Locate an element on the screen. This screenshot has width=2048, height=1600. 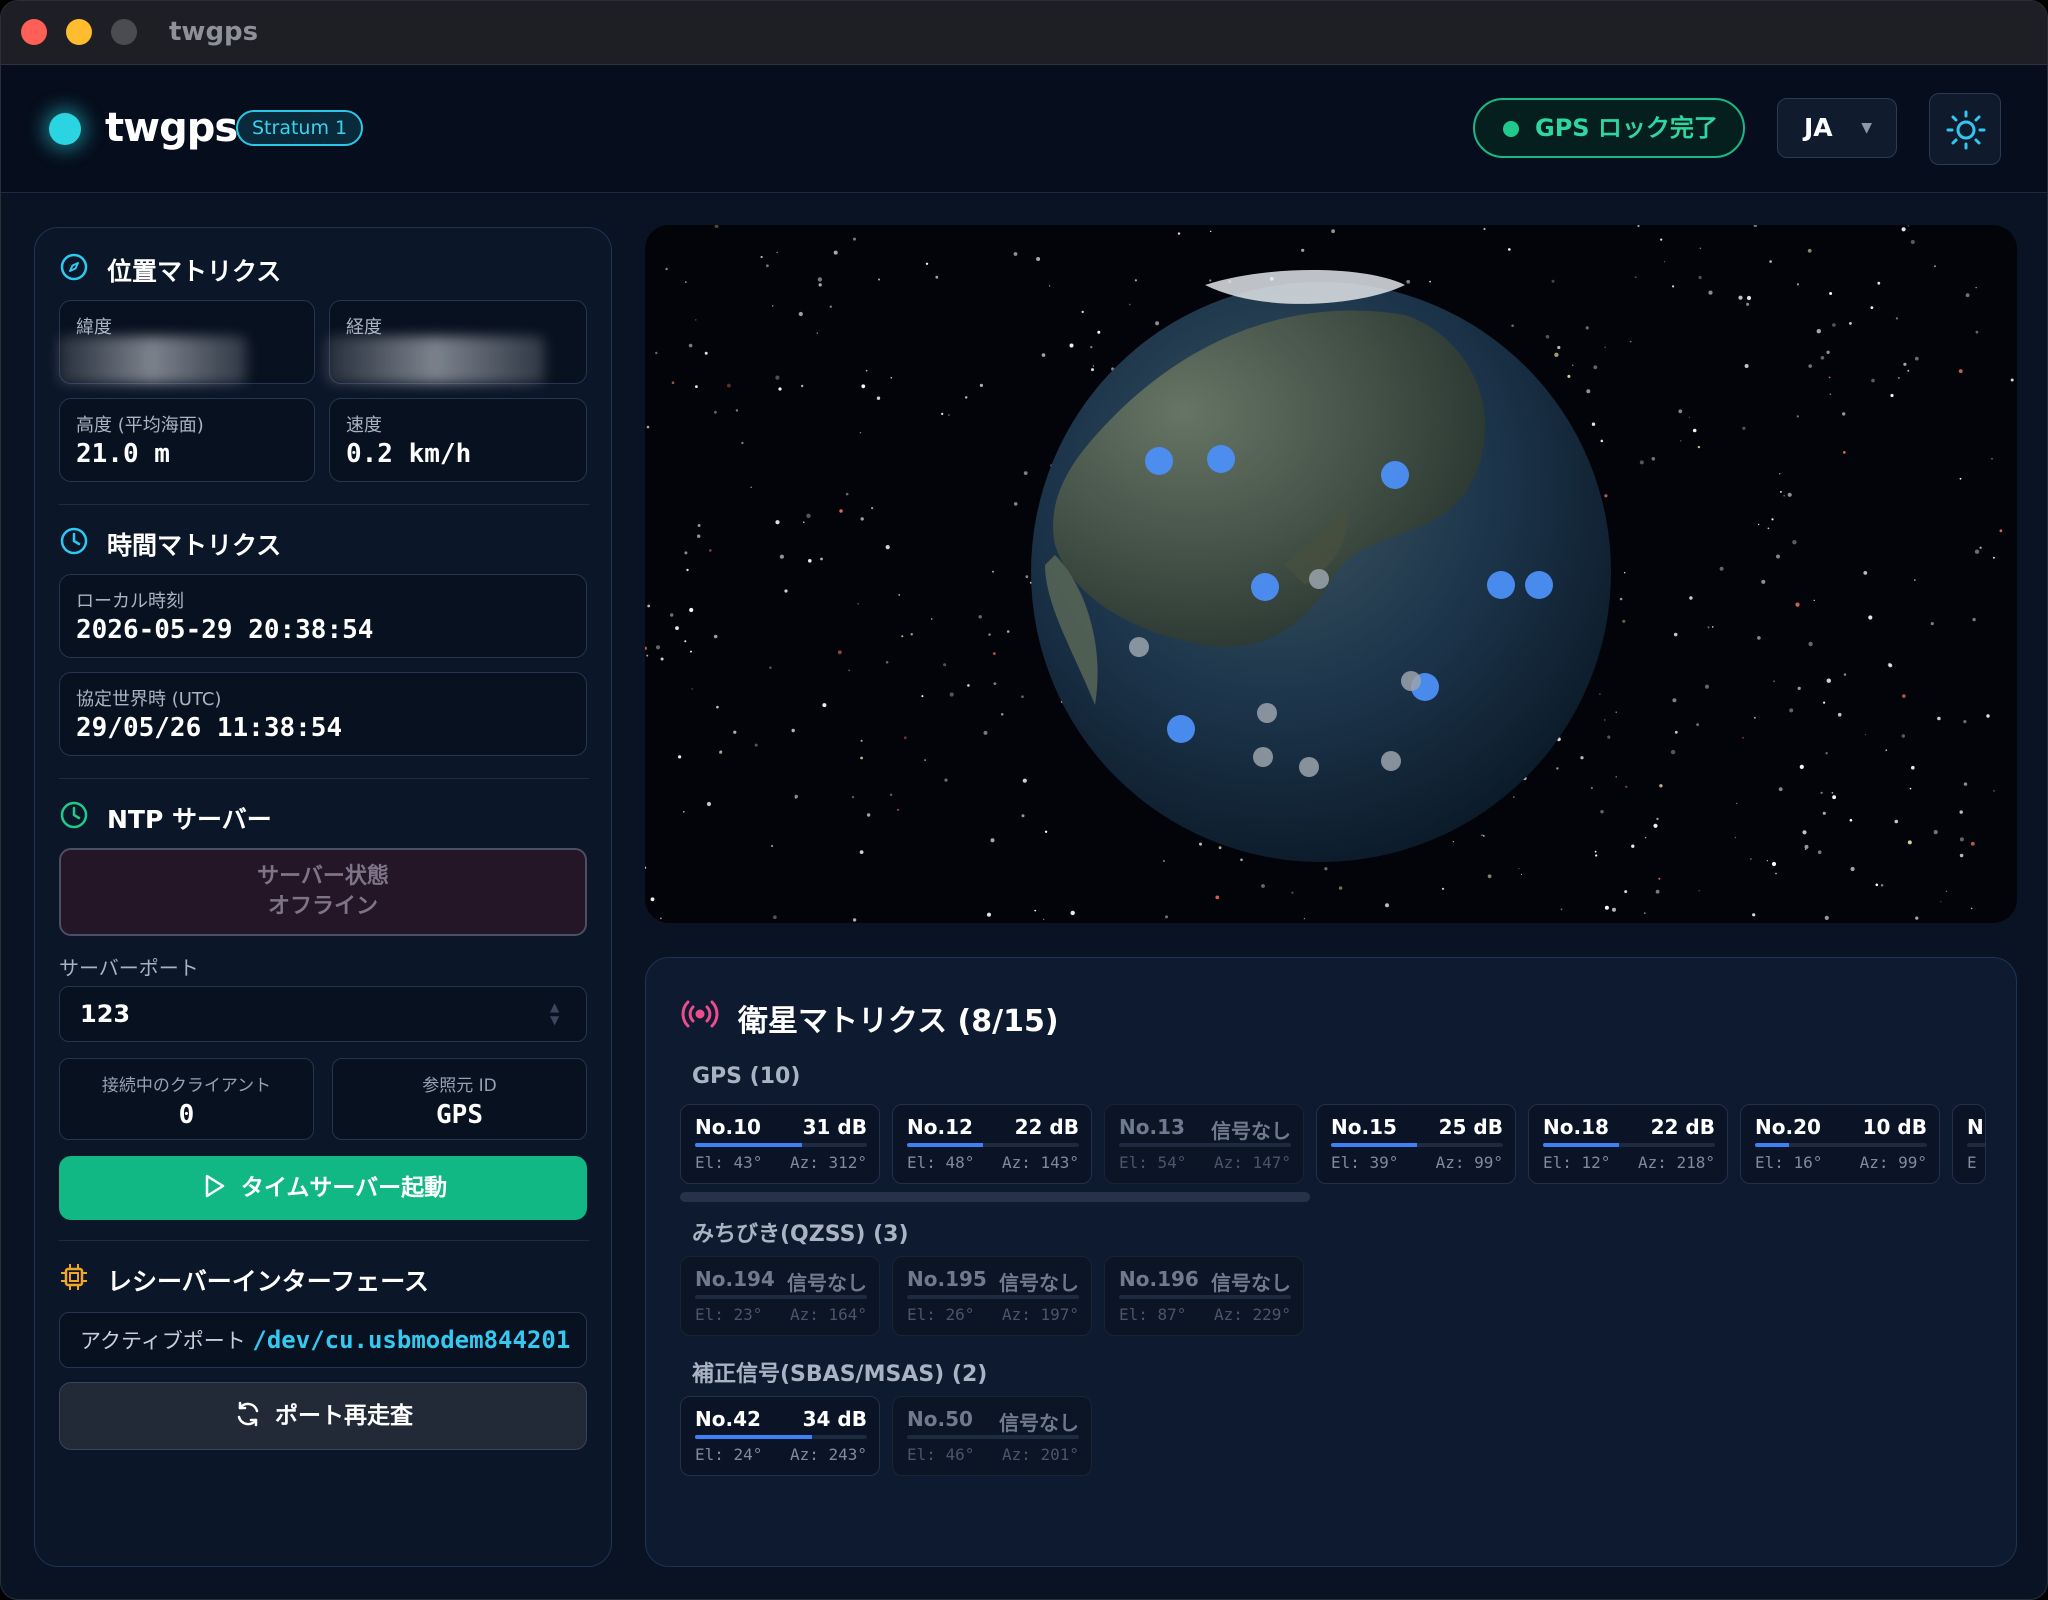
stepper-icon: ▲ ▼ is located at coordinates (557, 1014).